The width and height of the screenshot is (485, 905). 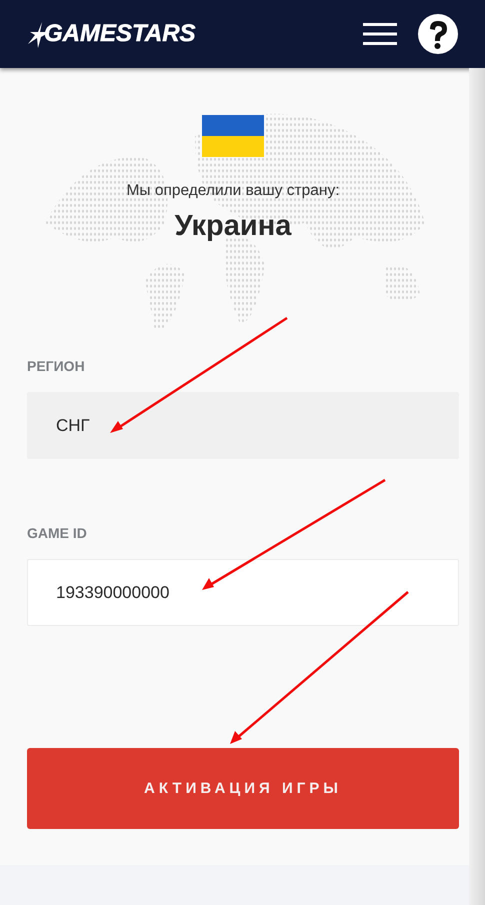 What do you see at coordinates (233, 136) in the screenshot?
I see `flag-icon` at bounding box center [233, 136].